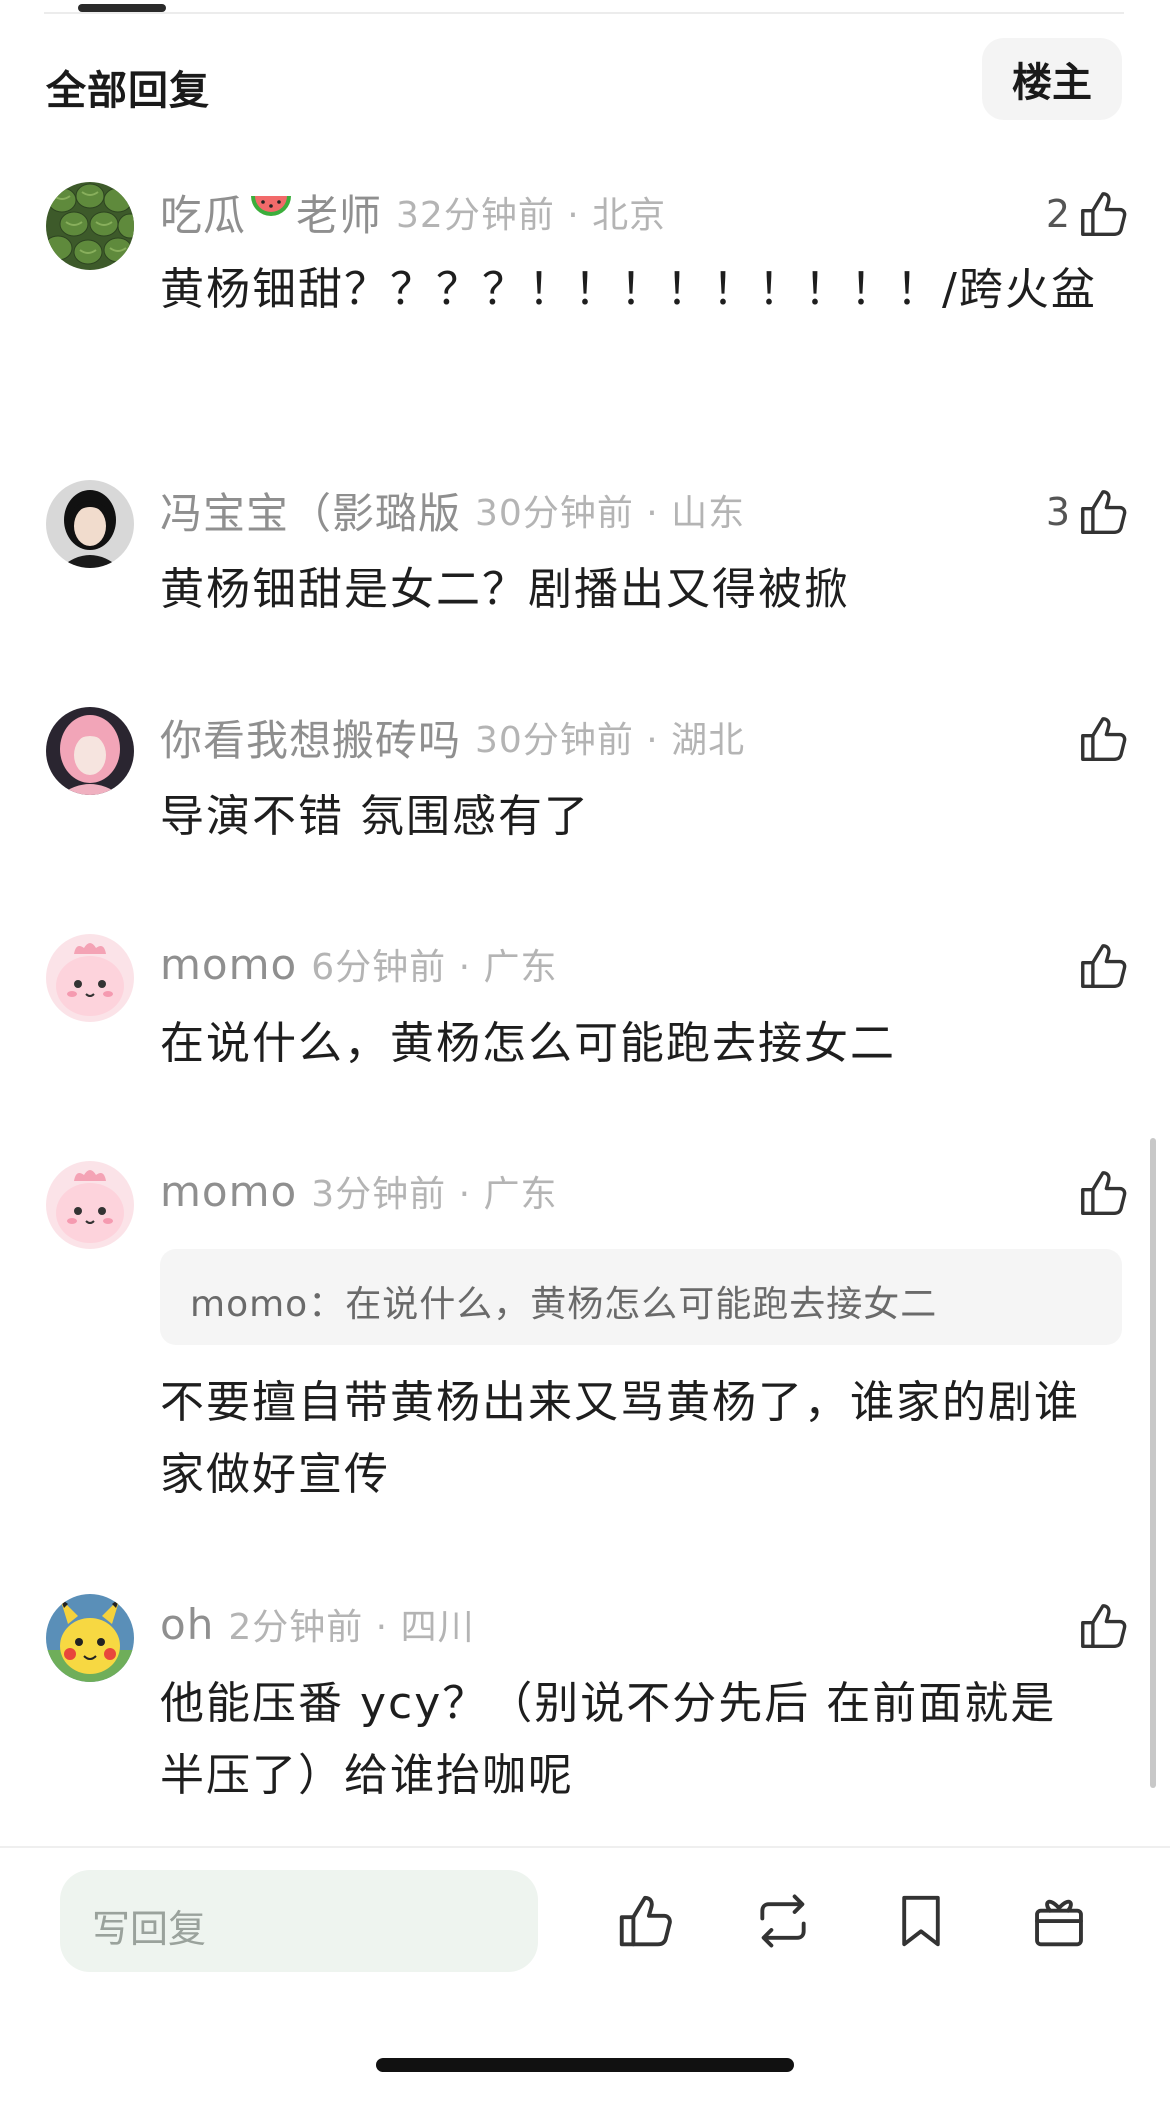  Describe the element at coordinates (585, 1847) in the screenshot. I see `bottom-bar-divider` at that location.